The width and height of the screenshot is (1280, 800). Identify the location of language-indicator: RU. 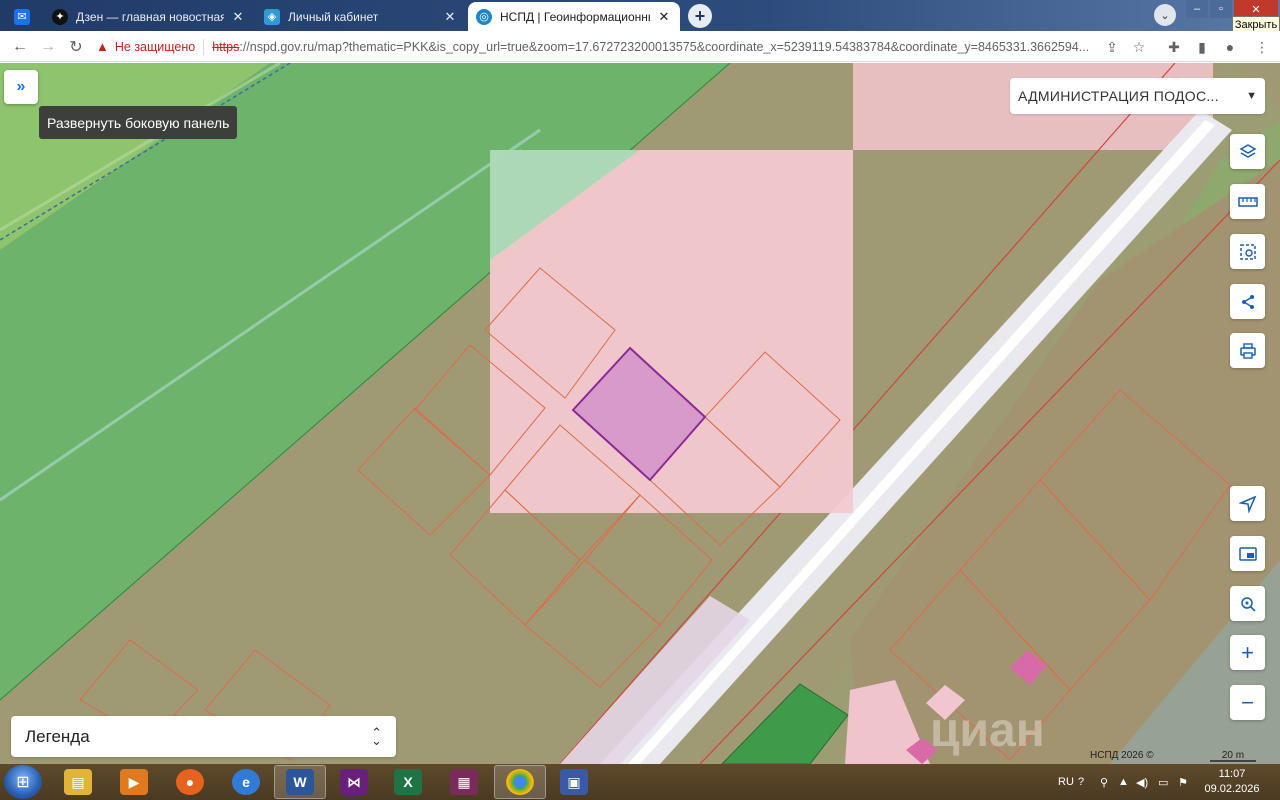
(1066, 782).